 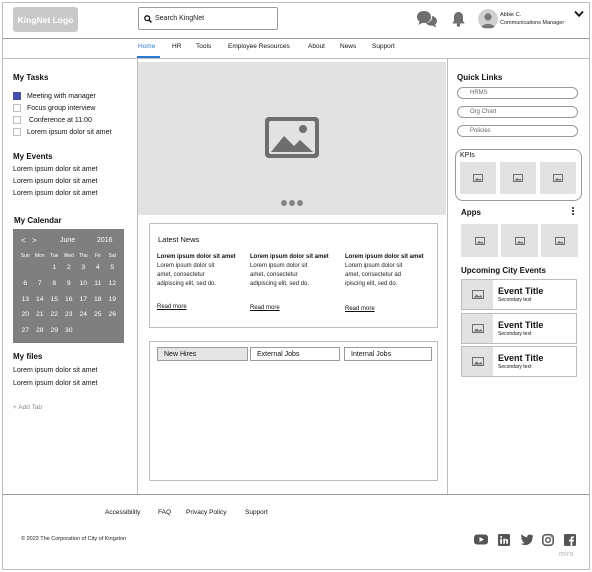 I want to click on calendar-day: 26, so click(x=112, y=314).